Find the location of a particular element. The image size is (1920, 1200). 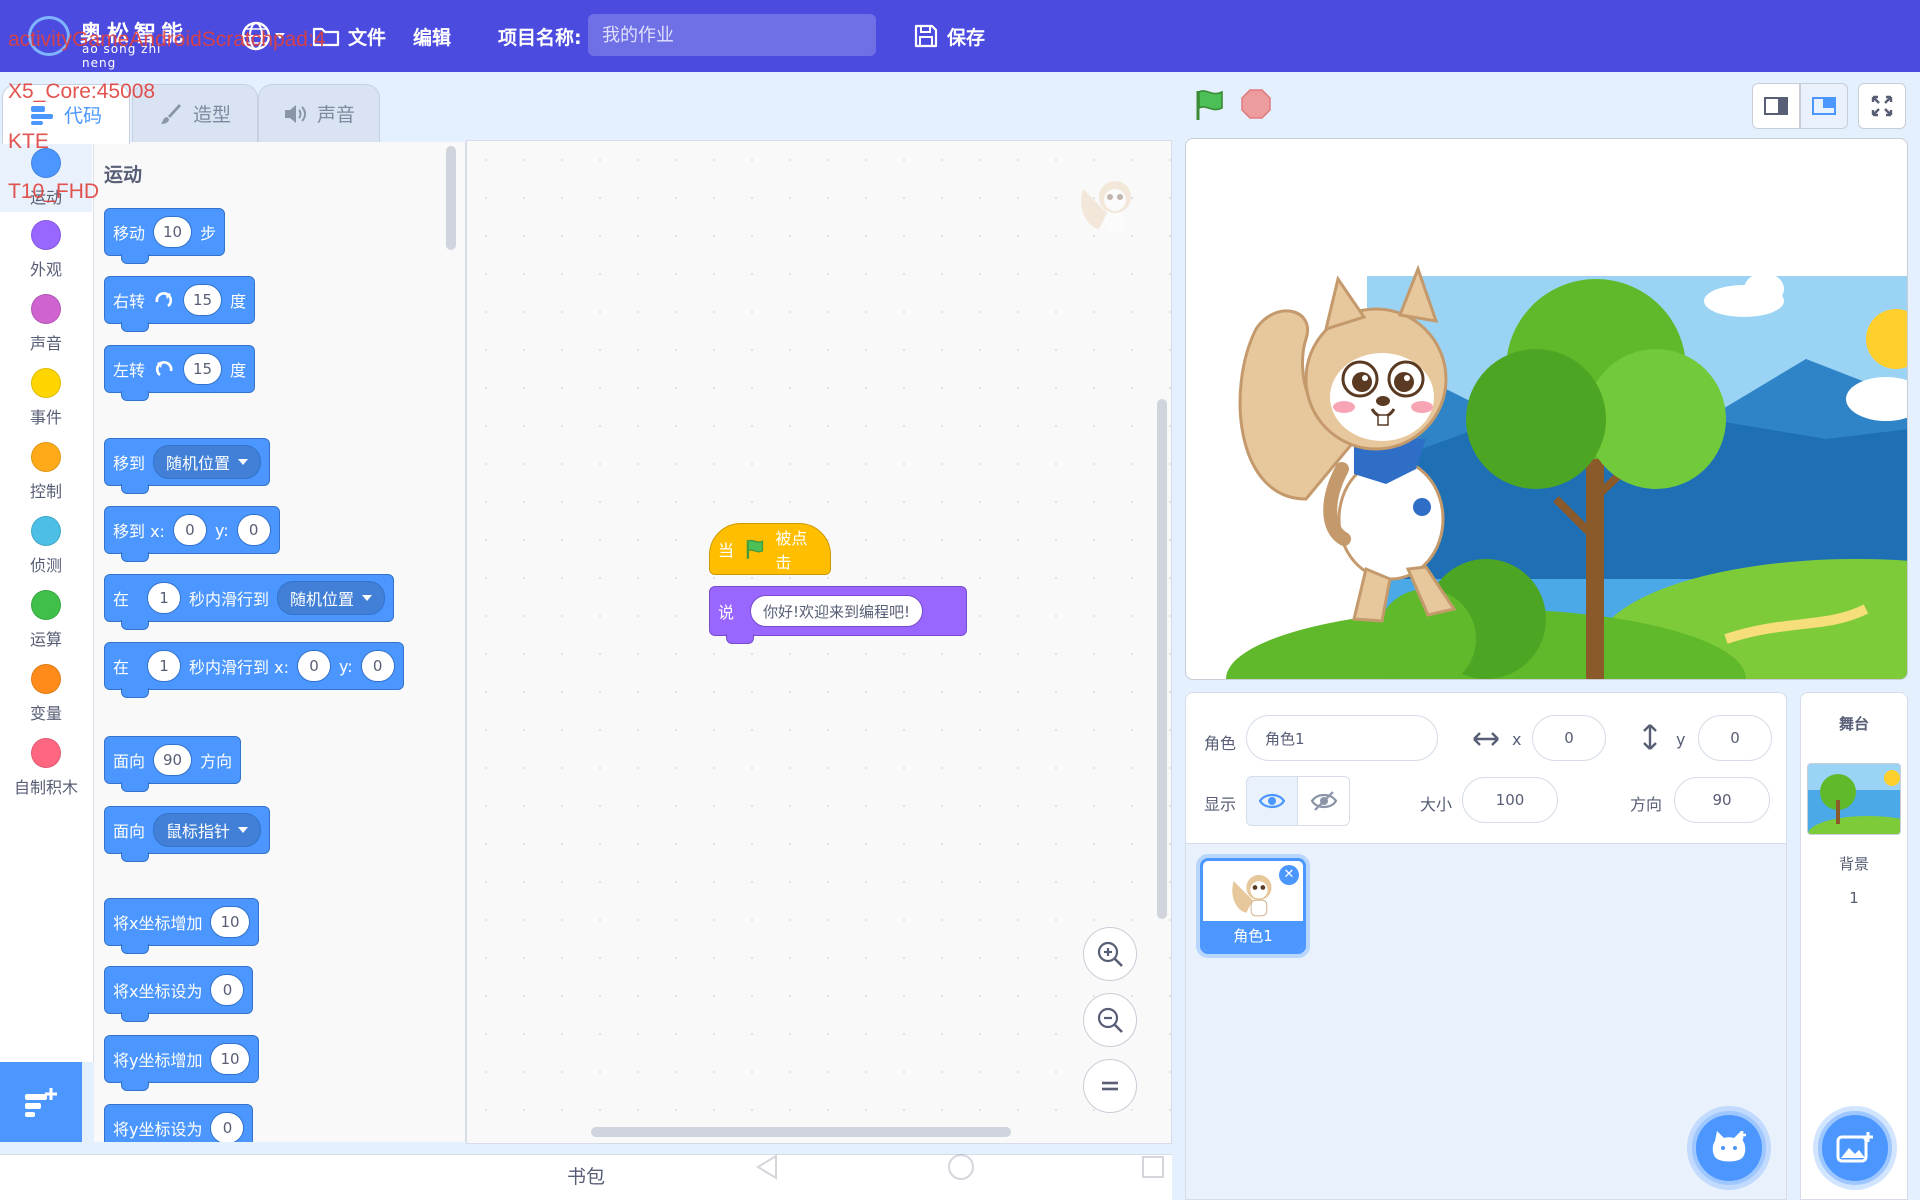

add-sprite-button is located at coordinates (1729, 1148).